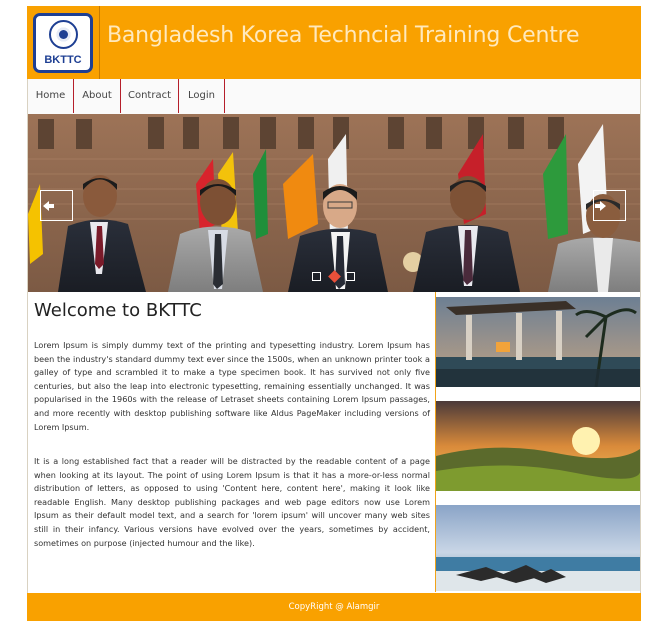 The width and height of the screenshot is (665, 629). What do you see at coordinates (63, 34) in the screenshot?
I see `emblem-icon` at bounding box center [63, 34].